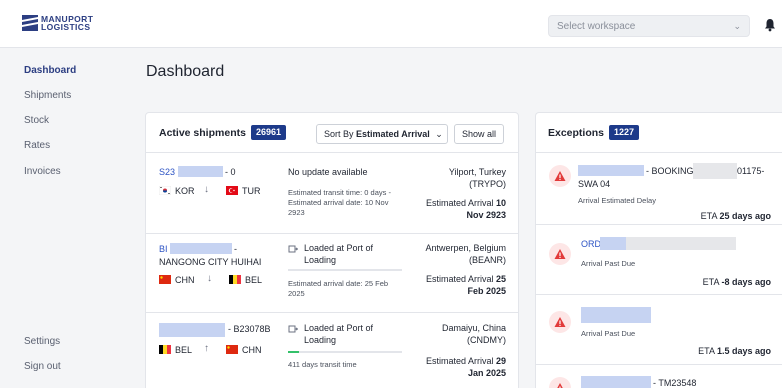 The height and width of the screenshot is (388, 782). I want to click on shipment-detail: 2923, so click(296, 212).